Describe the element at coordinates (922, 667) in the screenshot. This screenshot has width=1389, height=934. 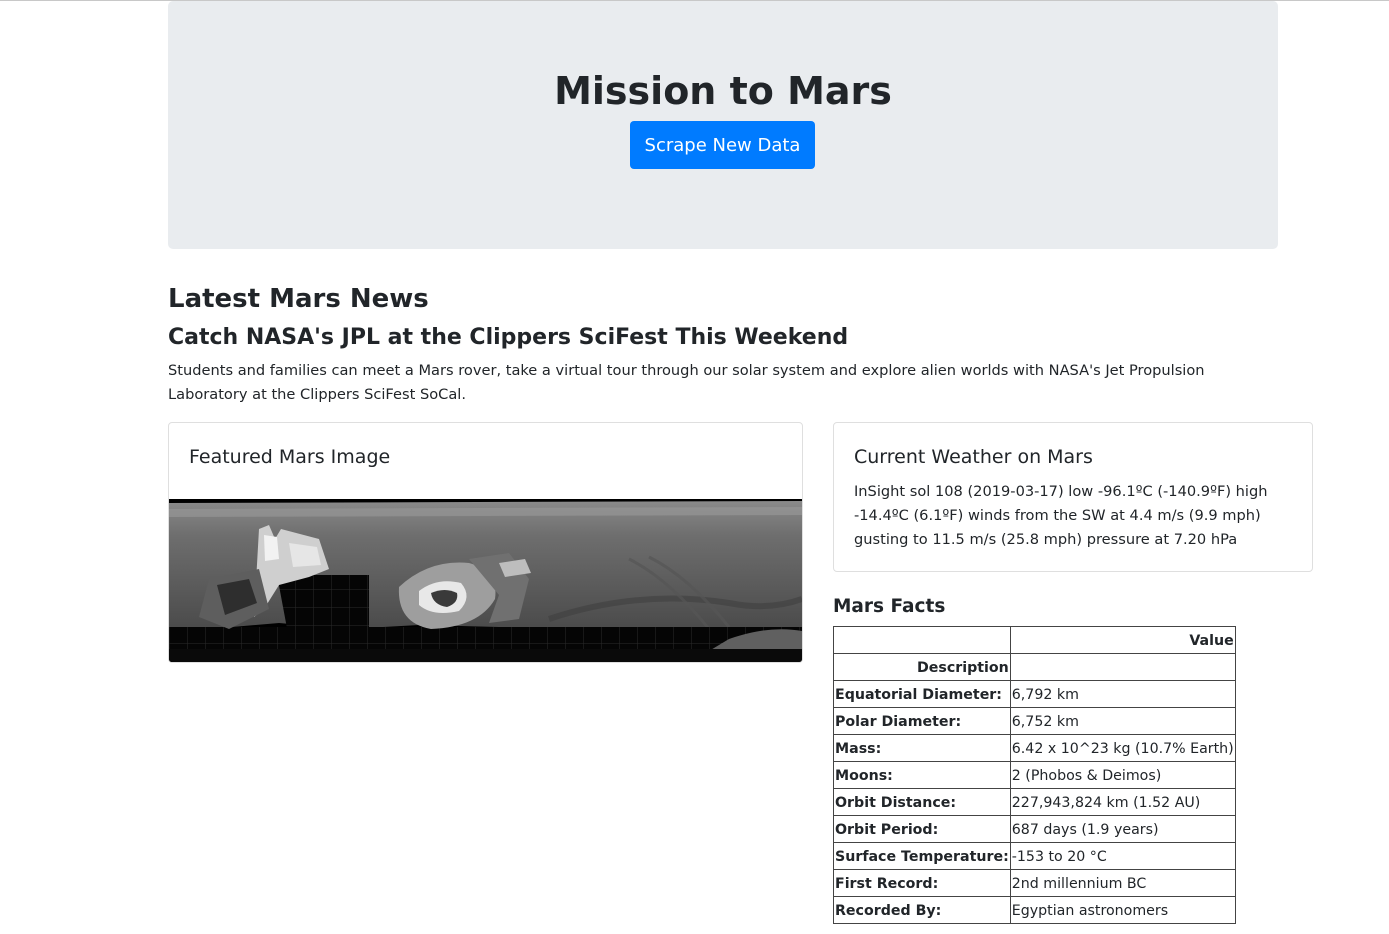
I see `table-index-label: Description` at that location.